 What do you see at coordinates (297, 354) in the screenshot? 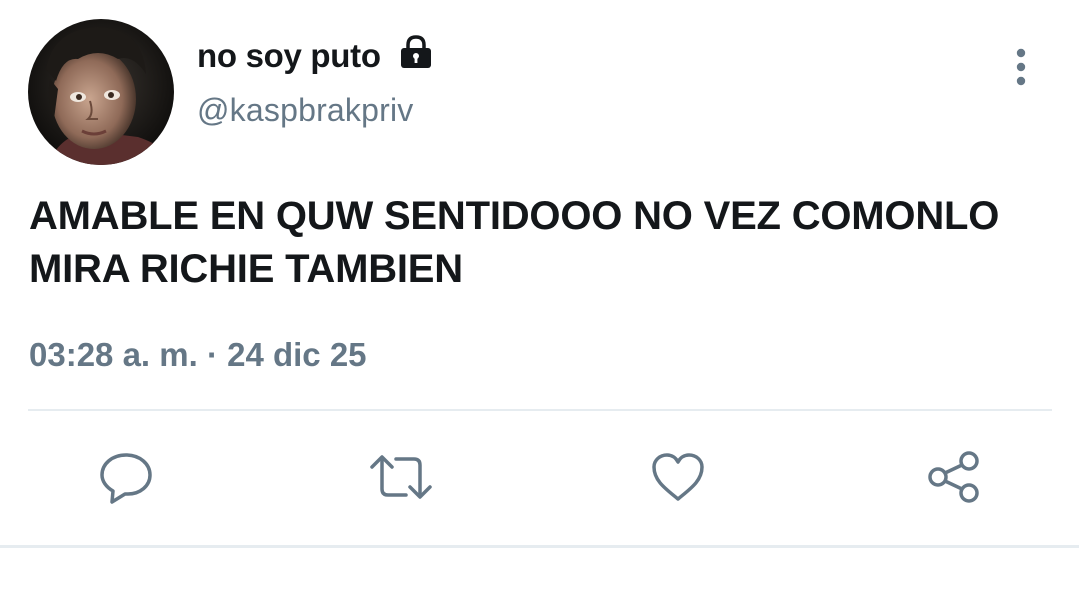
I see `tweet-date: 24 dic 25` at bounding box center [297, 354].